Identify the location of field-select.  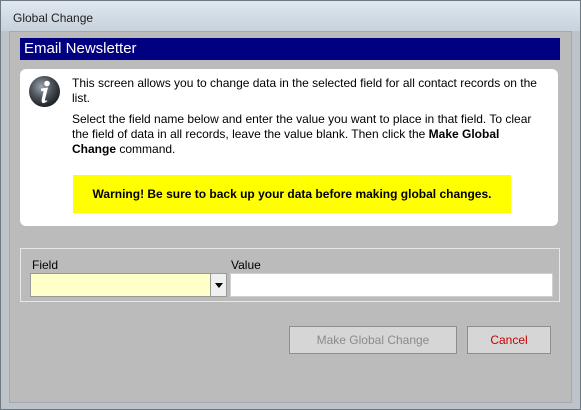
(128, 285).